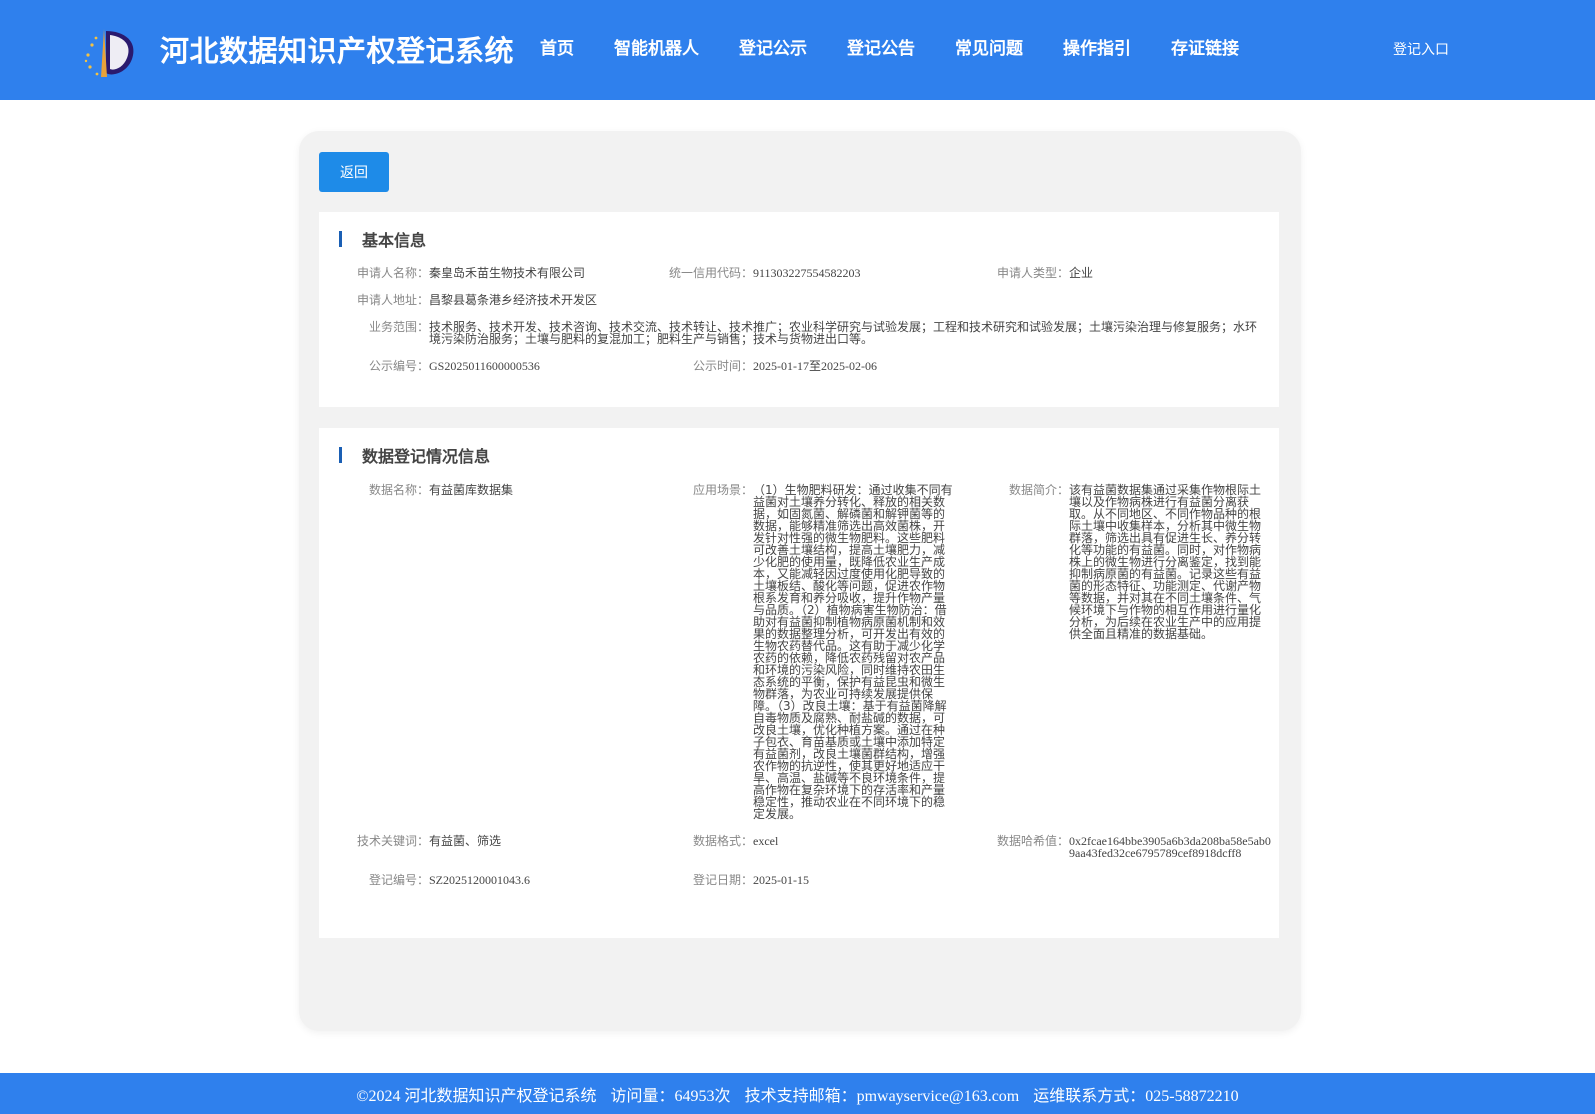 The height and width of the screenshot is (1114, 1595). What do you see at coordinates (480, 880) in the screenshot?
I see `field-value: SZ2025120001043.6` at bounding box center [480, 880].